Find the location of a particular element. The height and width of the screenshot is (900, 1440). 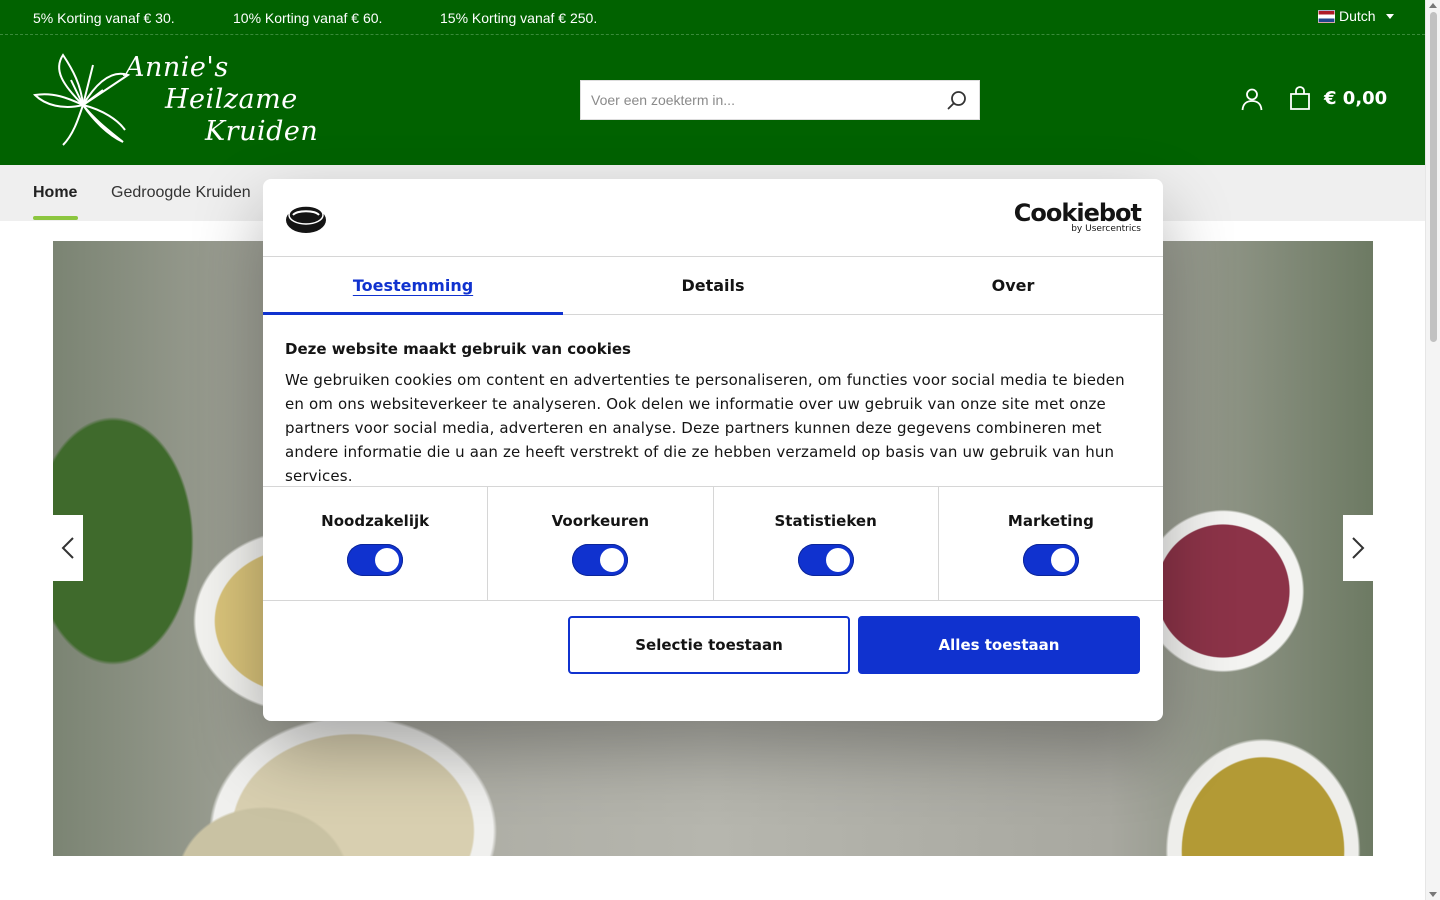

allow-selection-button: Selectie toestaan is located at coordinates (709, 645).